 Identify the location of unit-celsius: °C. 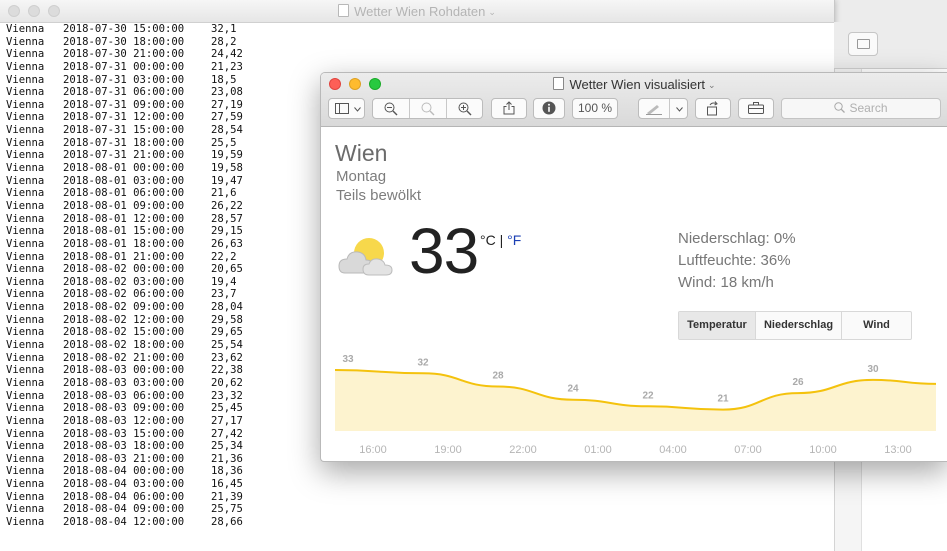
(488, 240).